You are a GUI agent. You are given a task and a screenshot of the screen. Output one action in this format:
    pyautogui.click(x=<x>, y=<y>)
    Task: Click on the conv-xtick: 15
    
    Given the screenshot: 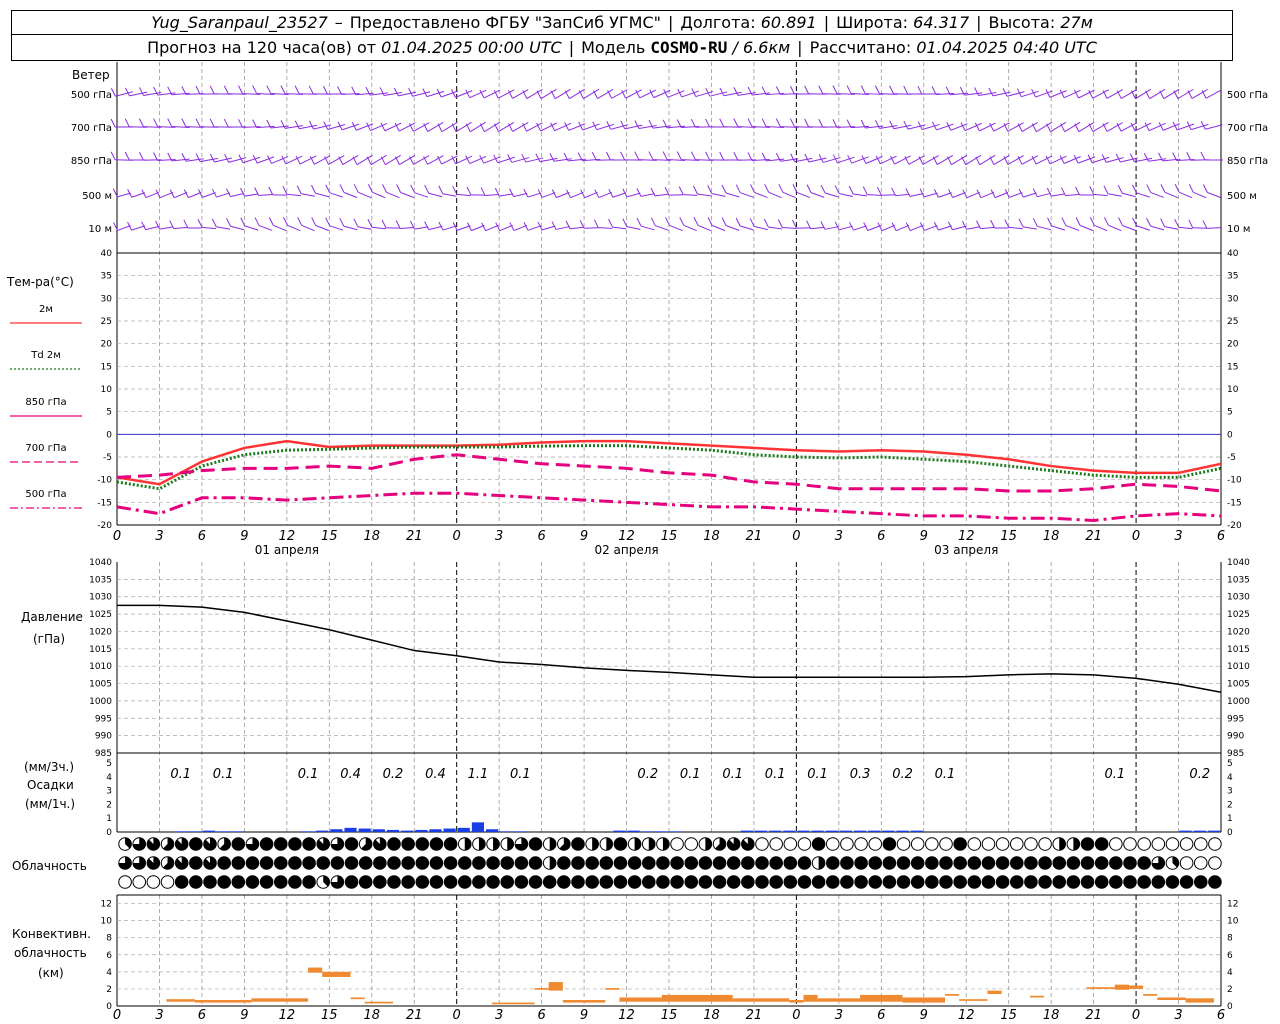 What is the action you would take?
    pyautogui.click(x=1008, y=1015)
    